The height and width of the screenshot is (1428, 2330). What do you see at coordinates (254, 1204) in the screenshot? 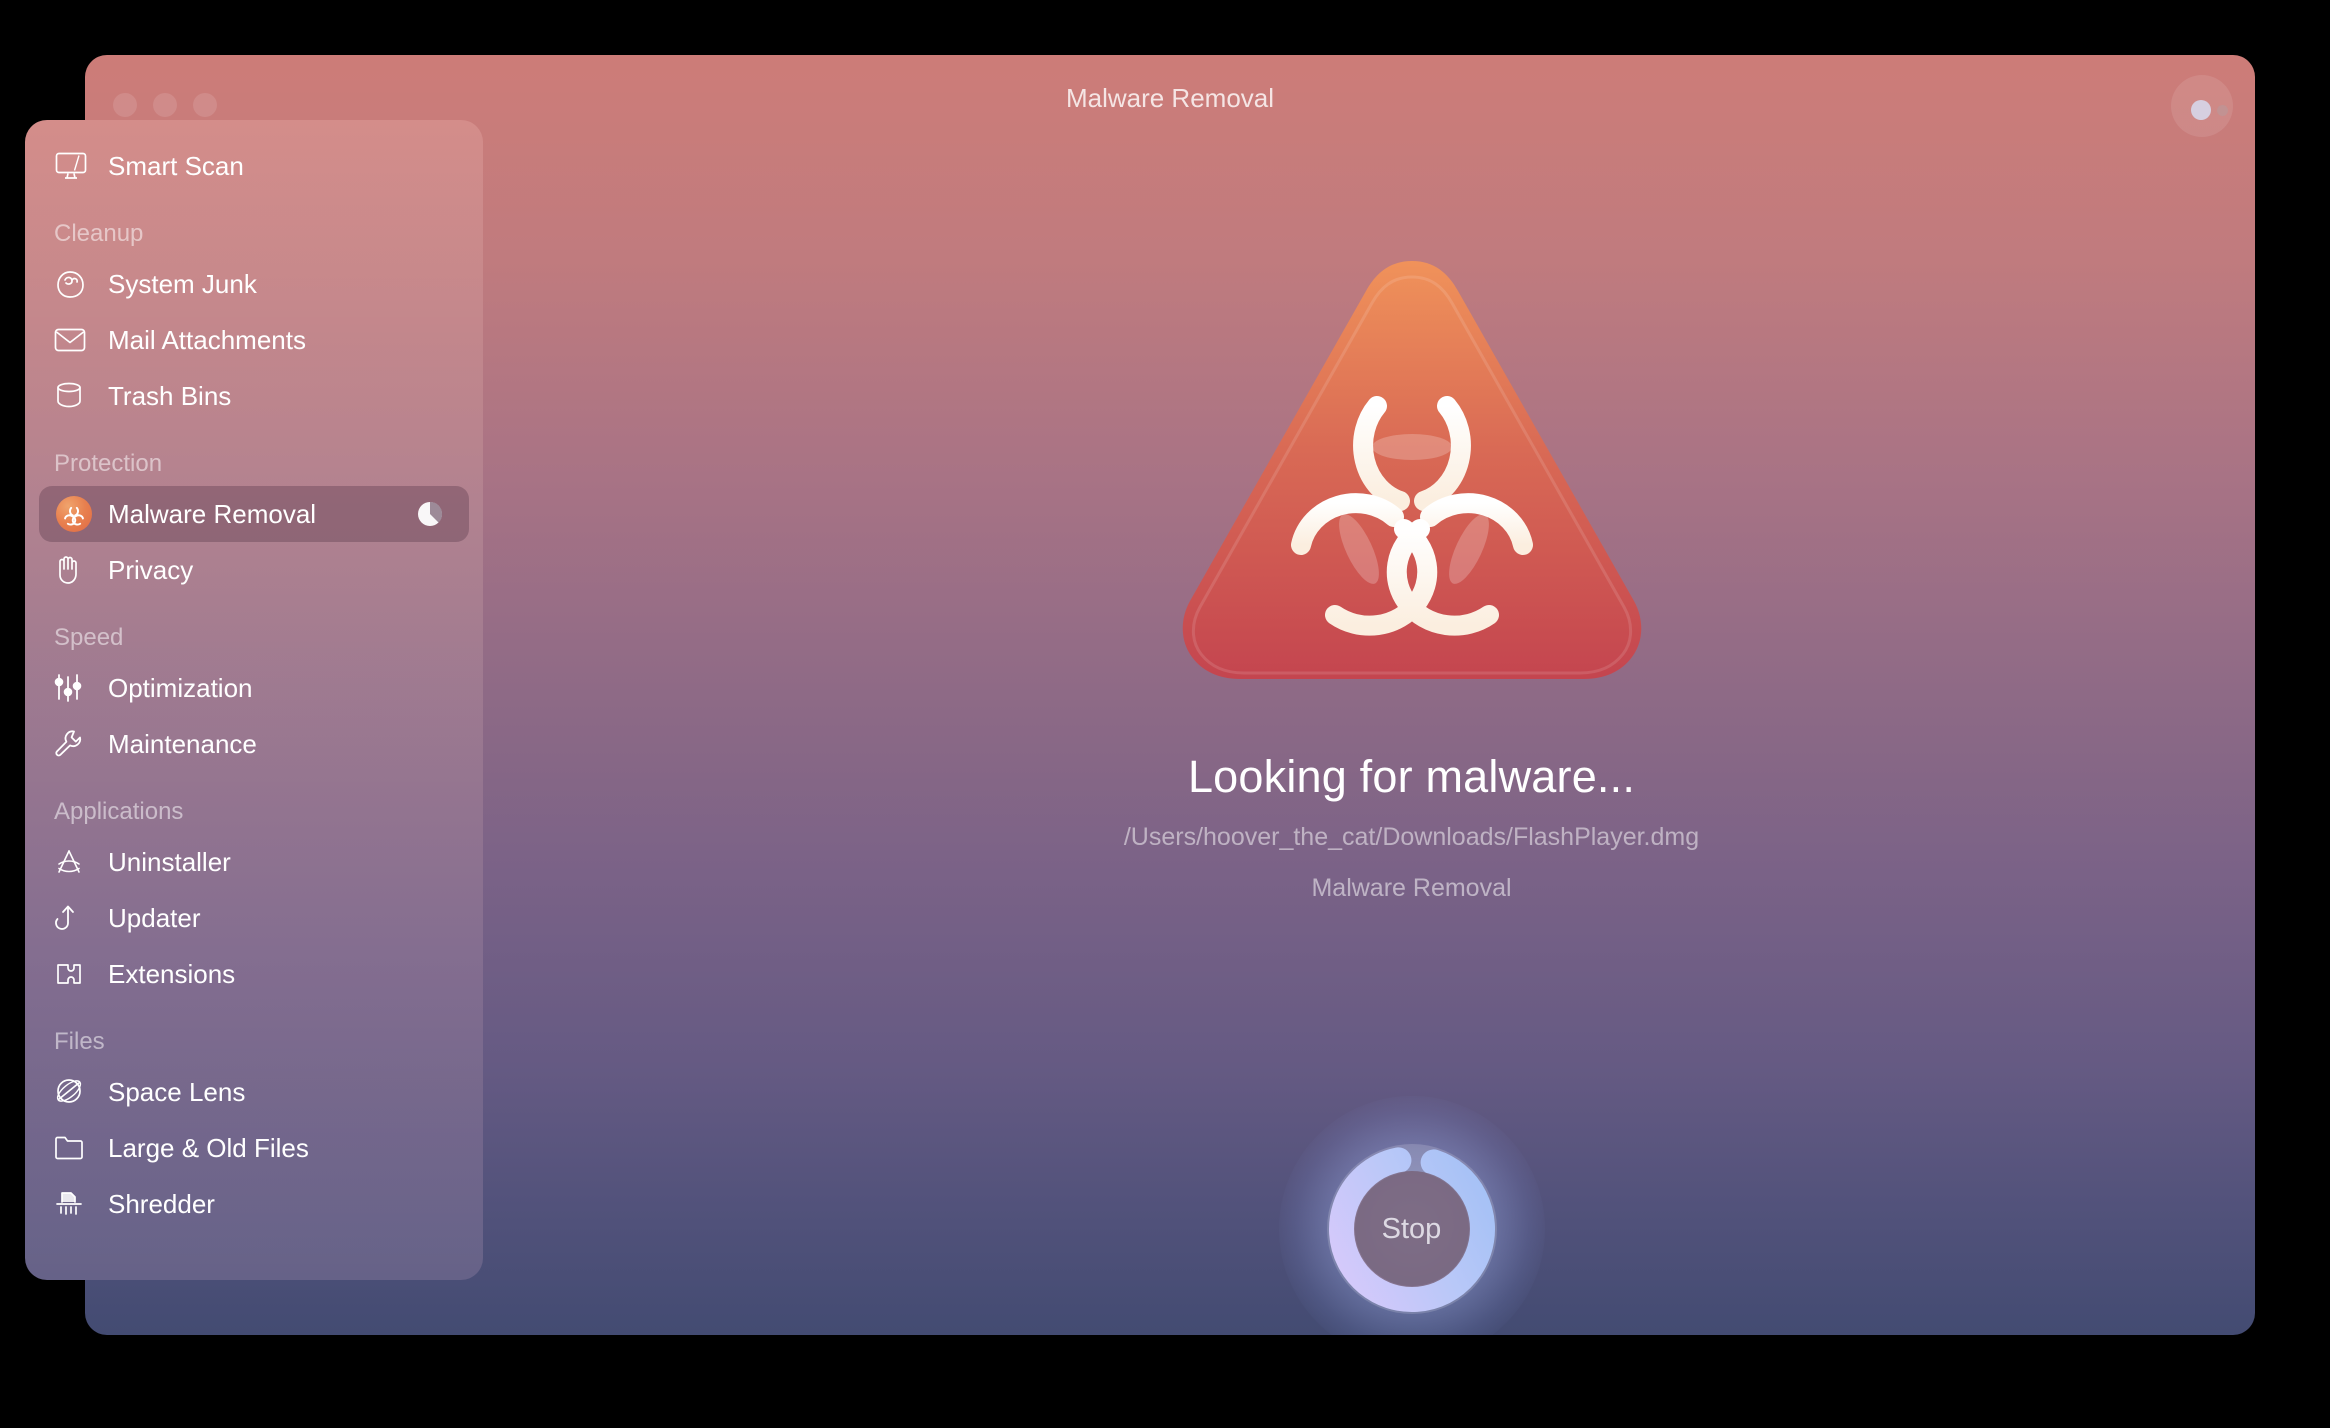
I see `sidebar-item-shredder: Shredder` at bounding box center [254, 1204].